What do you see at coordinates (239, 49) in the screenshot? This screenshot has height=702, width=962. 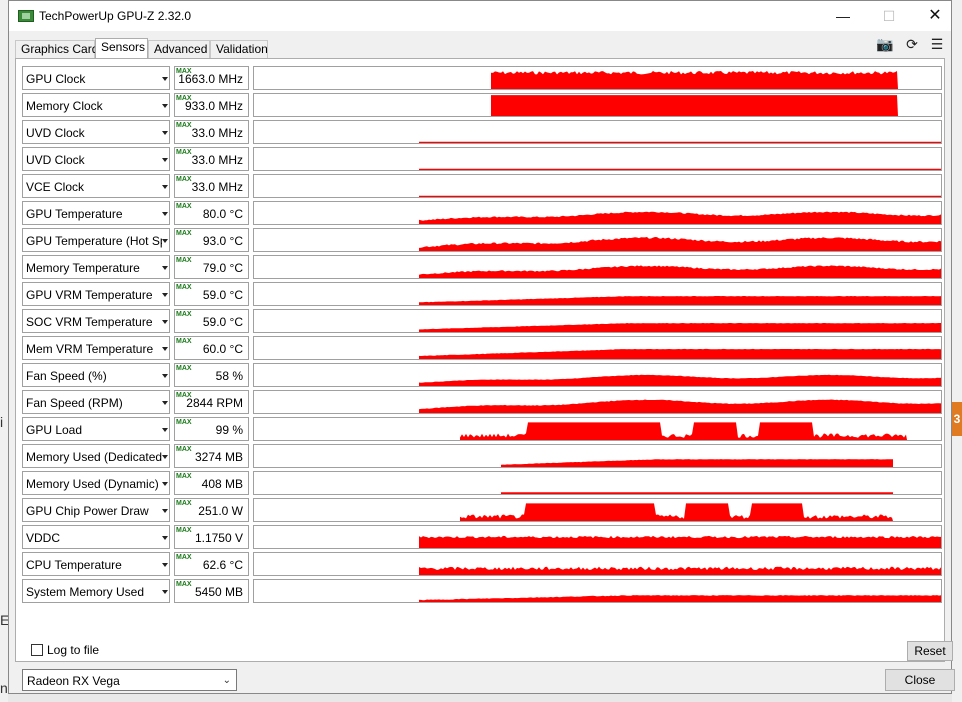 I see `tab-validation: Validation` at bounding box center [239, 49].